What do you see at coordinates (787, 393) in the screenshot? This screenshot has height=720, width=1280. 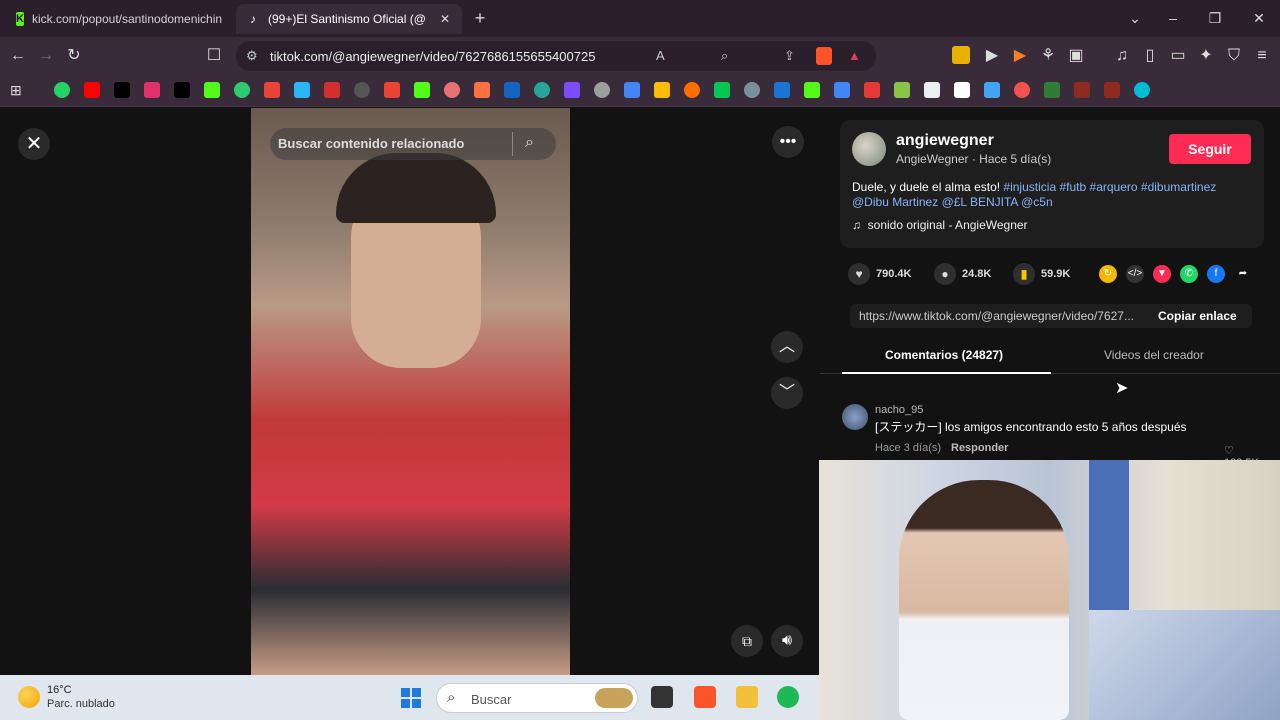 I see `chevron-down-icon: ﹀` at bounding box center [787, 393].